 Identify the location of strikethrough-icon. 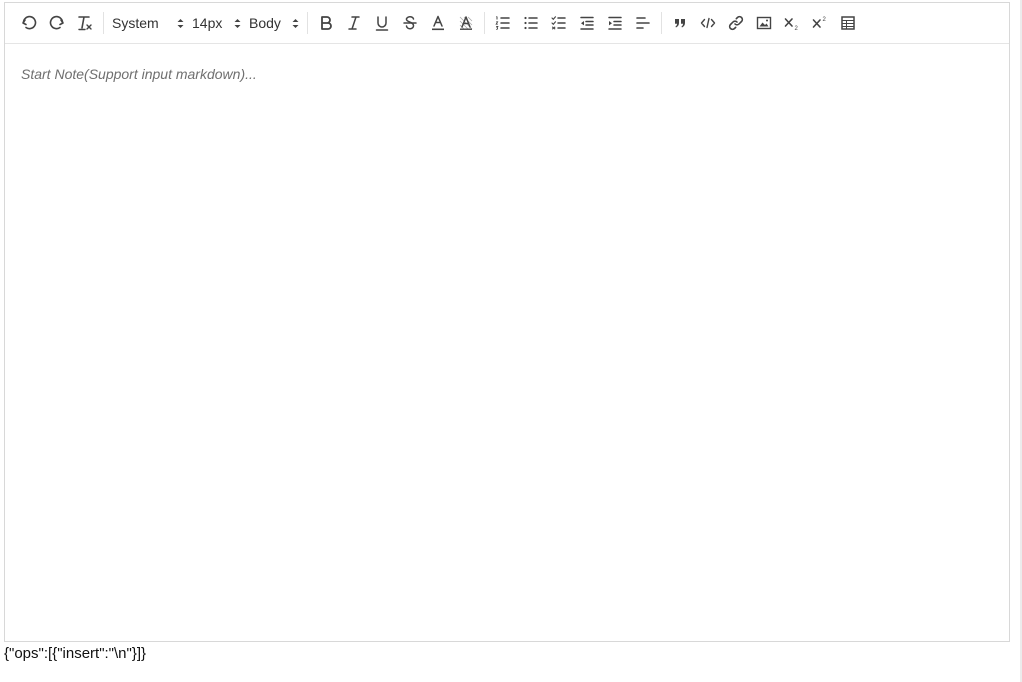
(410, 23).